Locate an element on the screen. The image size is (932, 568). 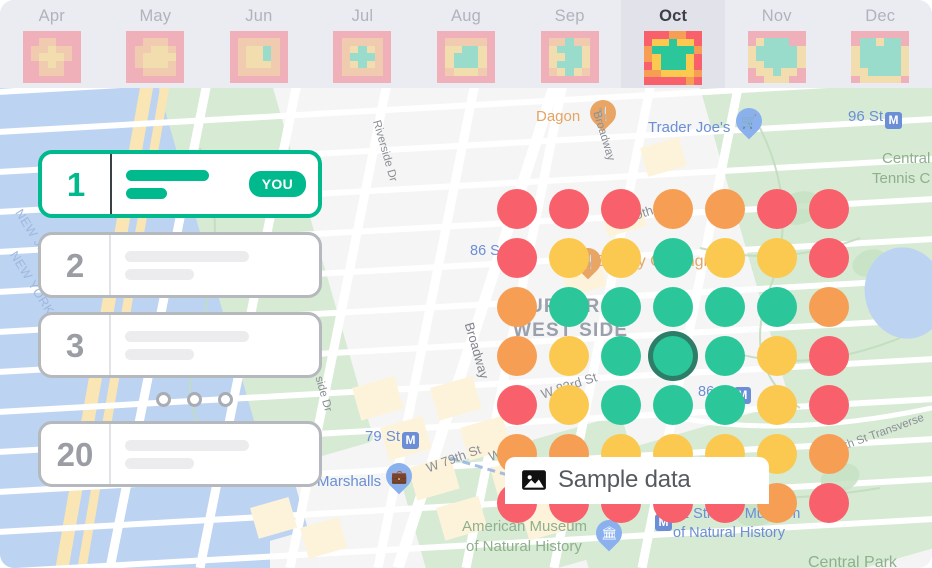
leaderboard-row-2: 2 is located at coordinates (180, 265).